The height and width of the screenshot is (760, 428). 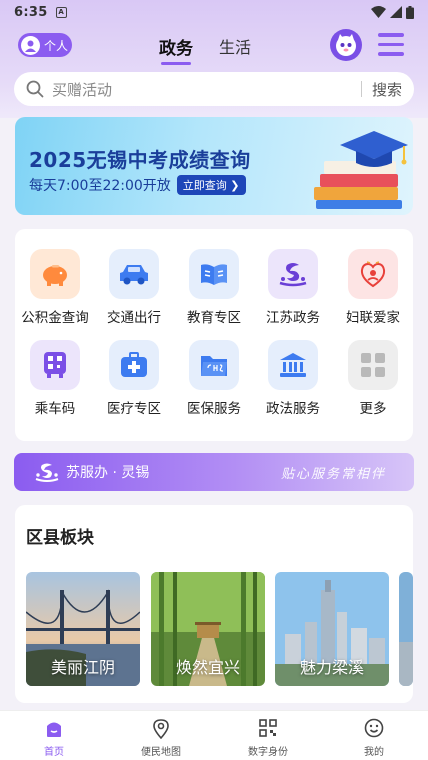 I want to click on more-grid-icon, so click(x=373, y=365).